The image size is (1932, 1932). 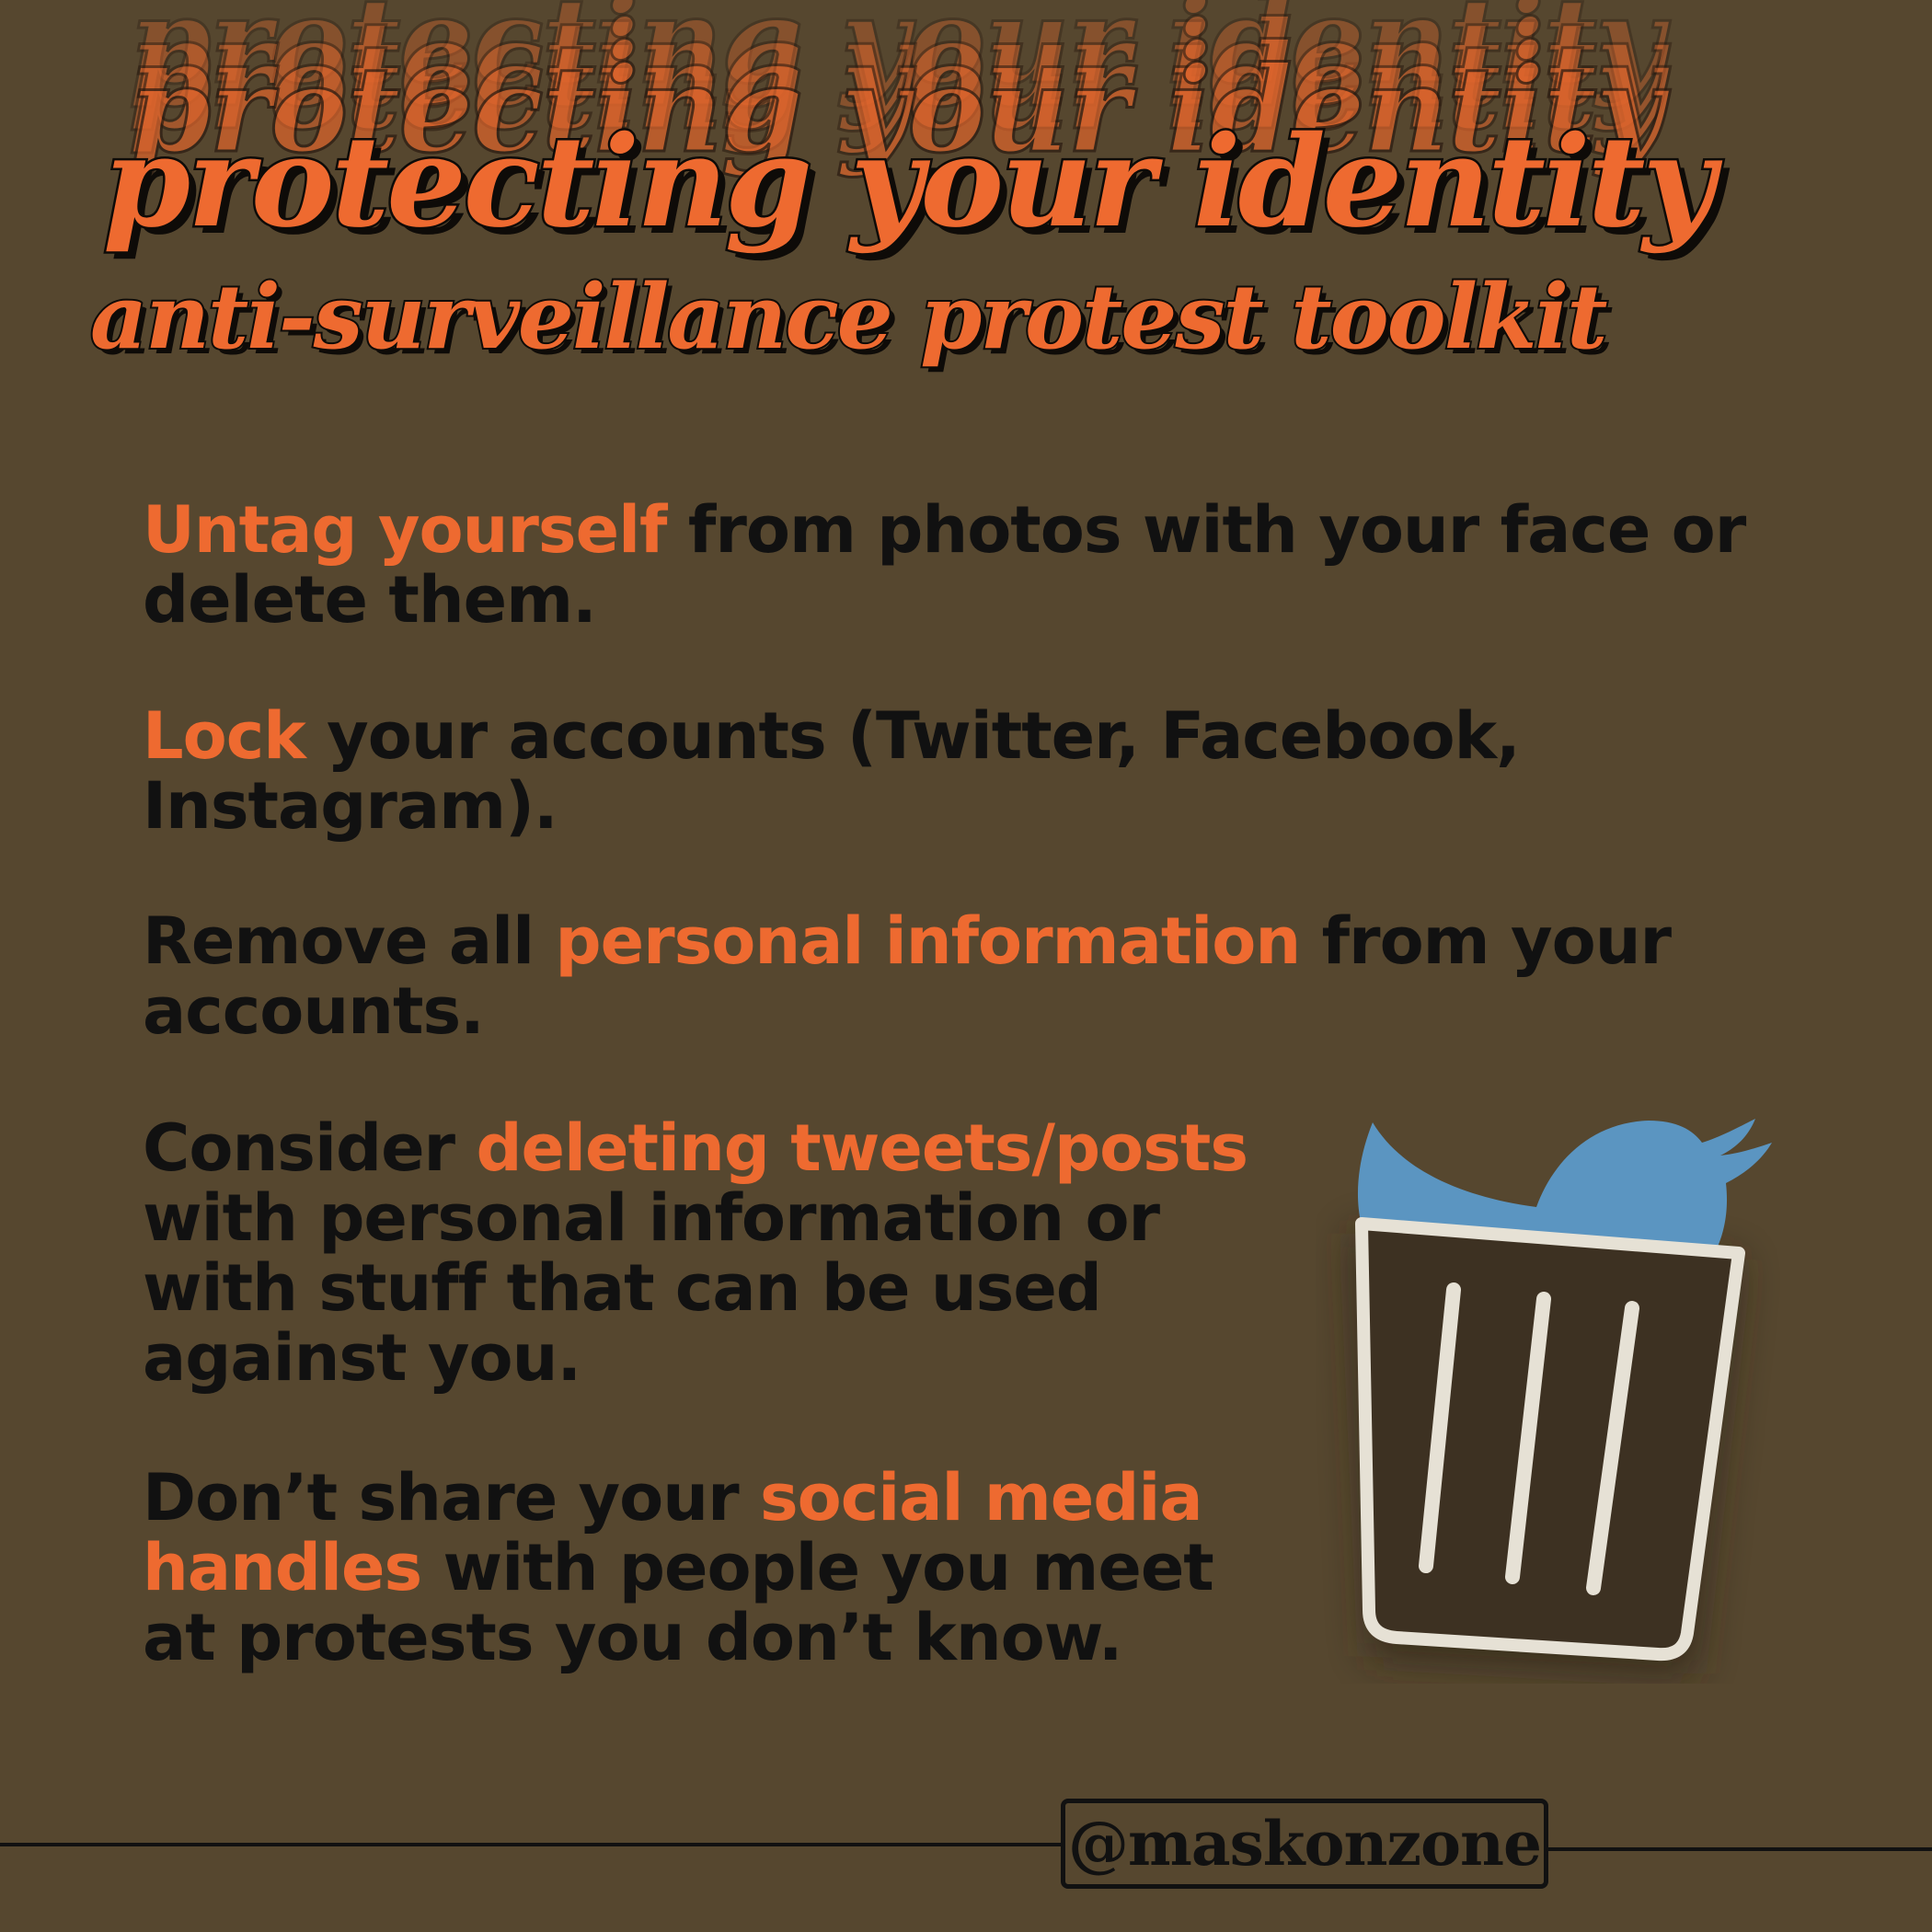 What do you see at coordinates (862, 1148) in the screenshot?
I see `tip-highlight: deleting tweets/posts` at bounding box center [862, 1148].